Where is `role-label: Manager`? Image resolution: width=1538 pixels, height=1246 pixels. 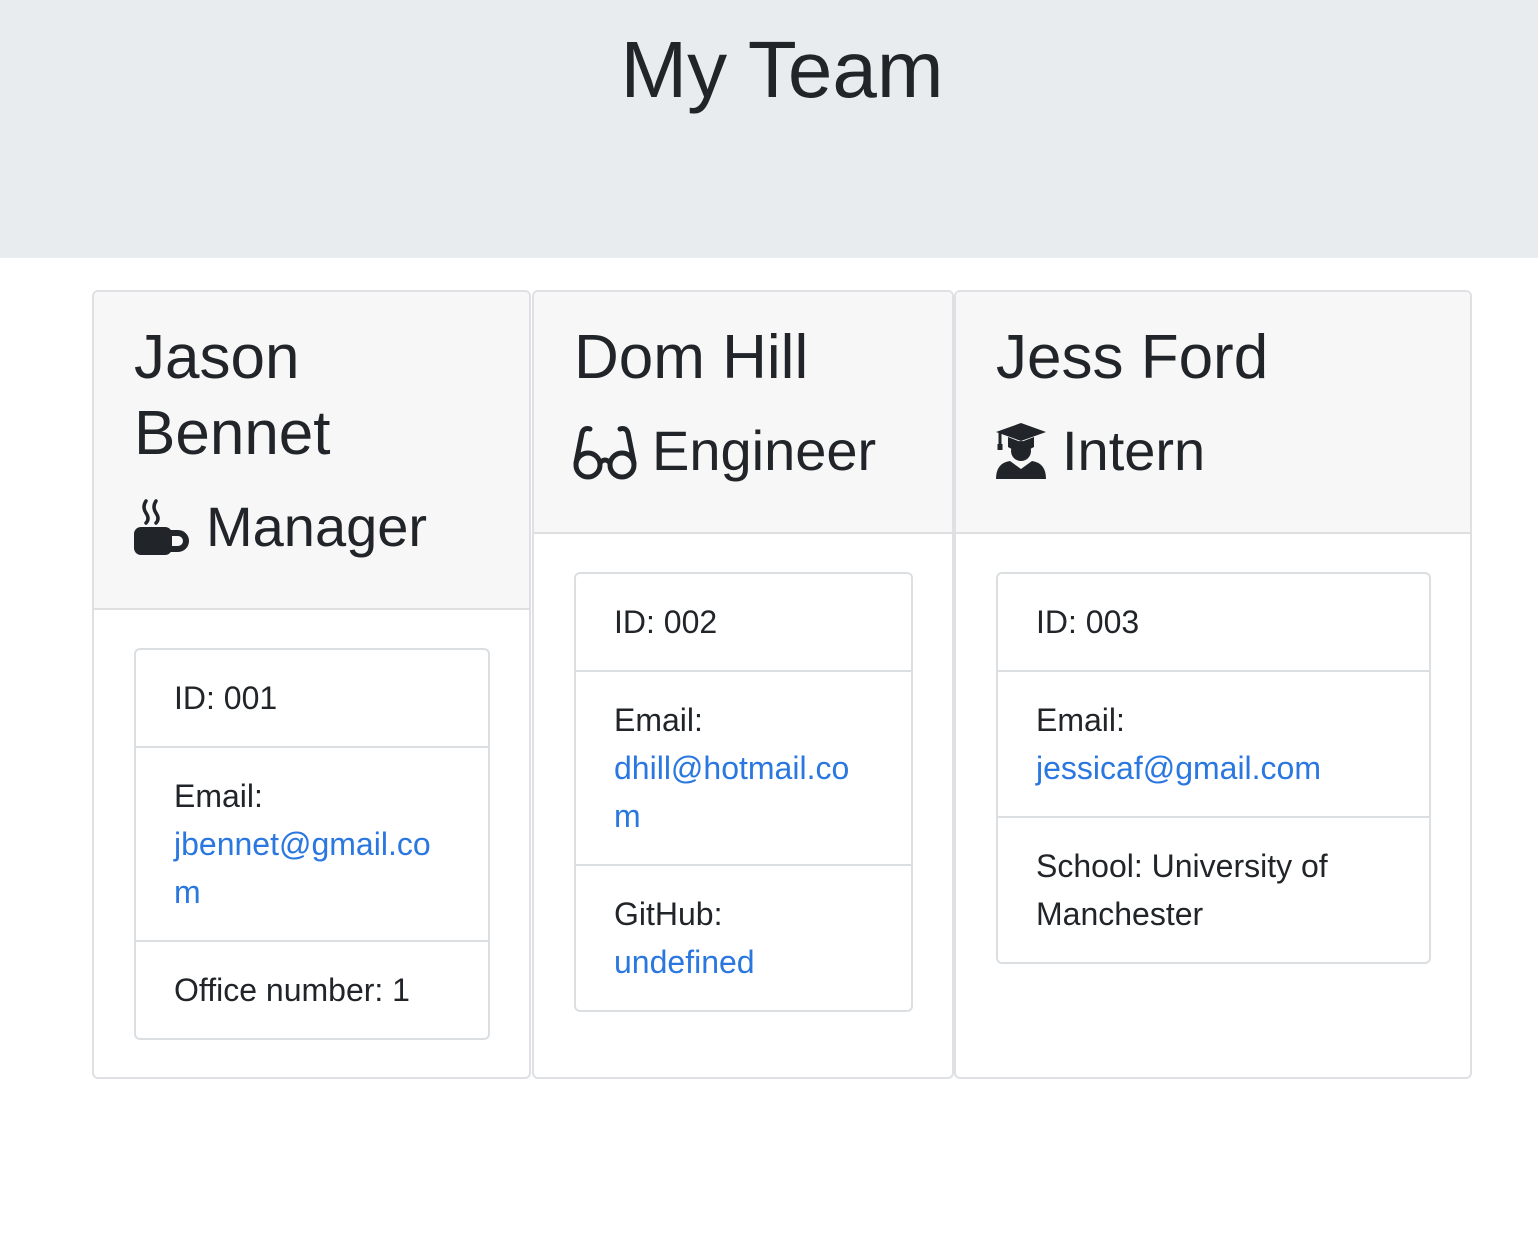
role-label: Manager is located at coordinates (317, 526).